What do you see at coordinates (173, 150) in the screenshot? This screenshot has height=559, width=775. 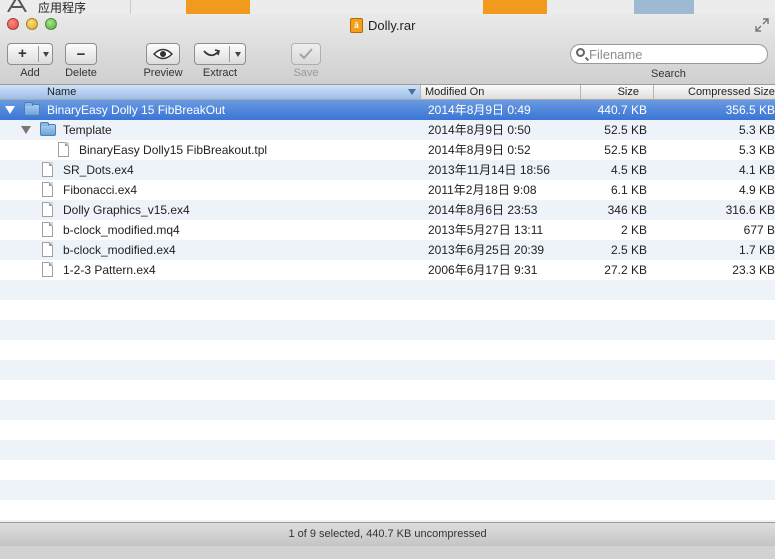 I see `file-name: BinaryEasy Dolly15 FibBreakout.tpl` at bounding box center [173, 150].